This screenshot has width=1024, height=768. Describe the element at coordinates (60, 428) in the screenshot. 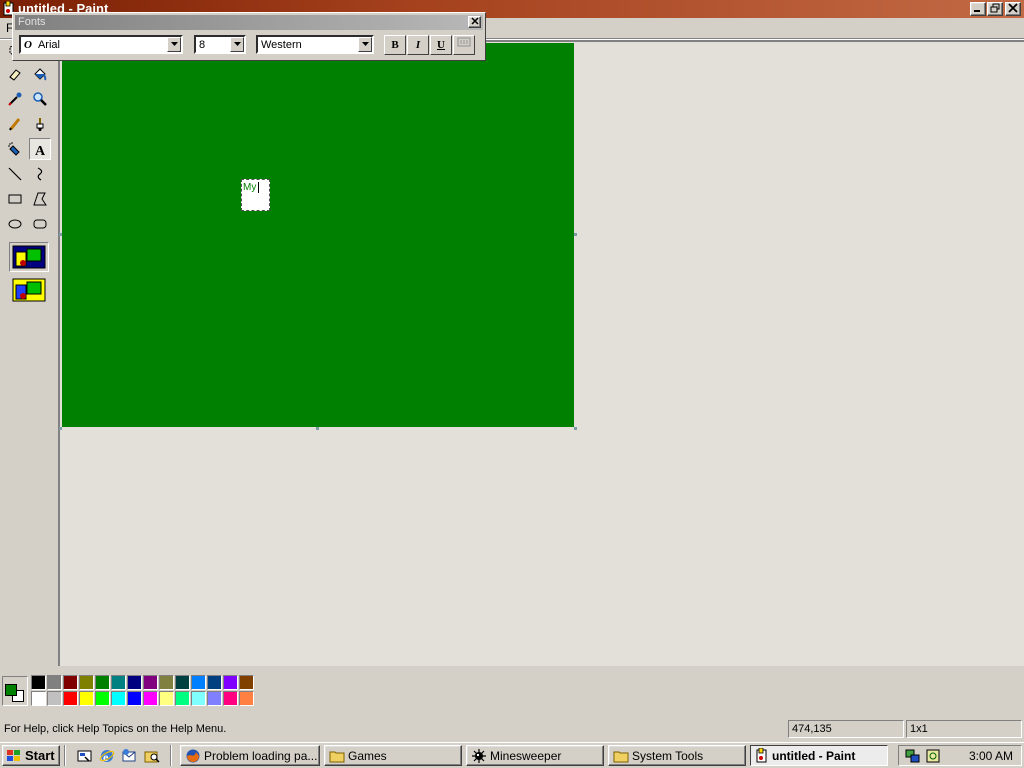

I see `canvas-handle-bottom-left` at that location.